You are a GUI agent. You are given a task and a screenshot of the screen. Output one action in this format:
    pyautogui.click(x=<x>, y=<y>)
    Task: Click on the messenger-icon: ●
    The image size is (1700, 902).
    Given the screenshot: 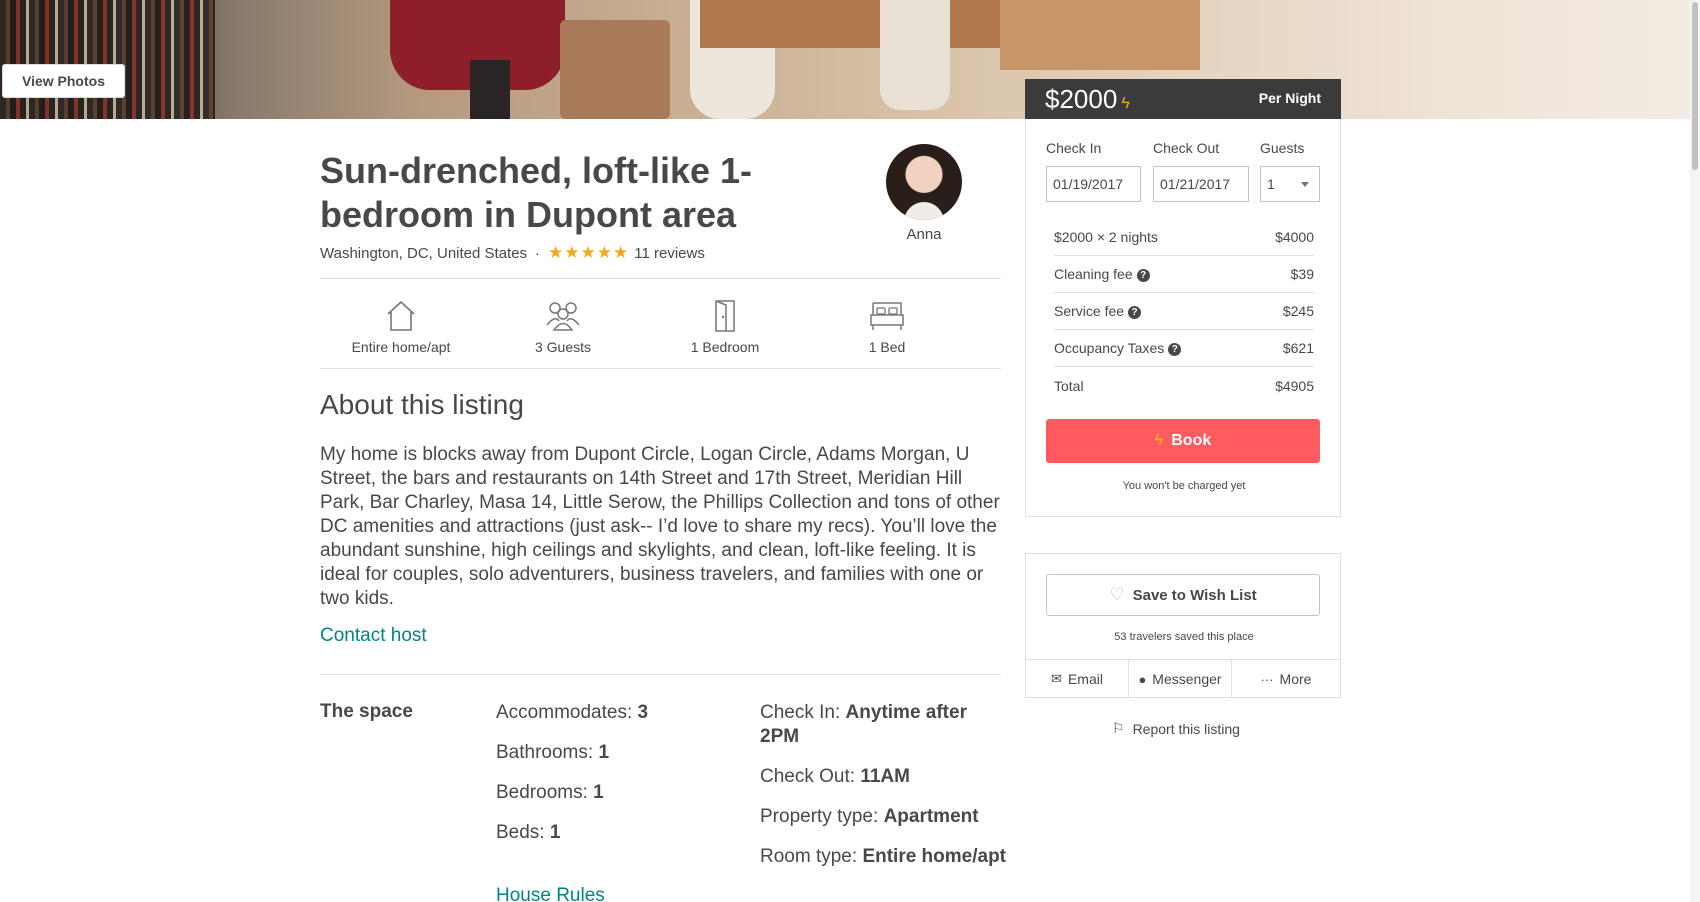 What is the action you would take?
    pyautogui.click(x=1142, y=679)
    